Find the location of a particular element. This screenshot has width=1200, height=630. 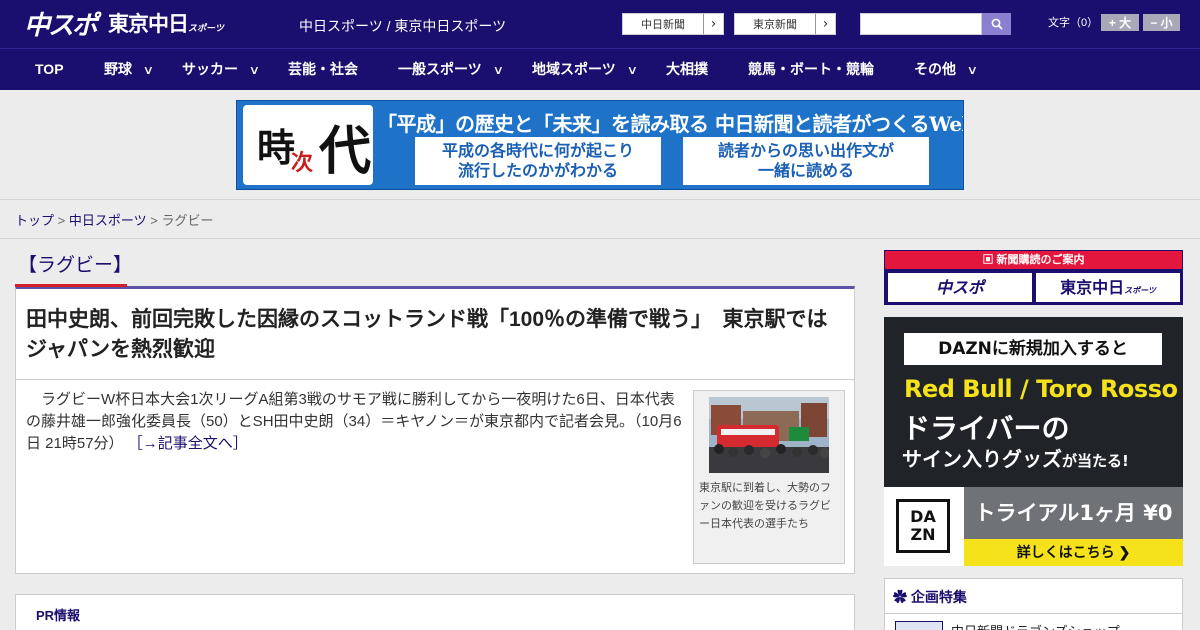

nav-item-regional-sports: 地域スポーツ ∨ is located at coordinates (585, 69).